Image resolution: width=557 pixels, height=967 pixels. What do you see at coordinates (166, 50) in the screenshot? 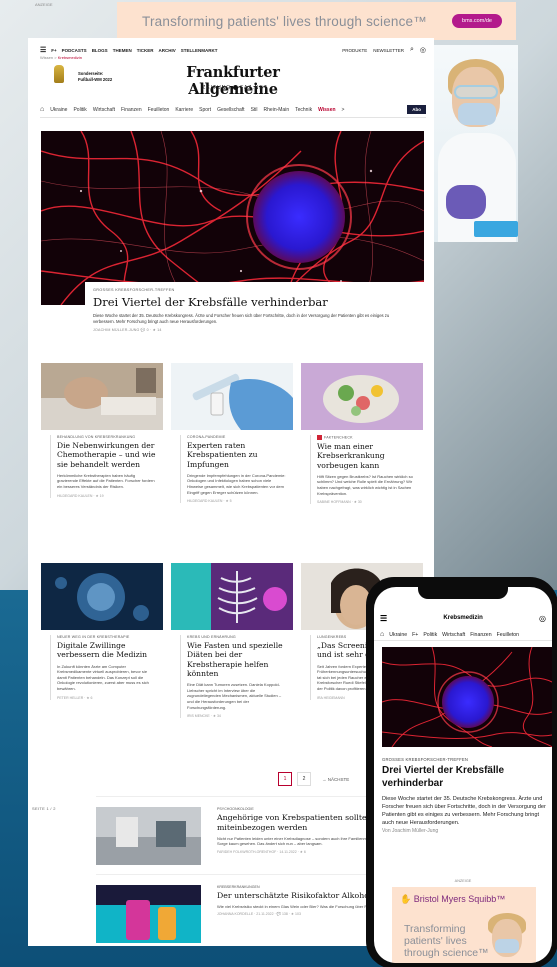
I see `nav-item-archiv: ARCHIV` at bounding box center [166, 50].